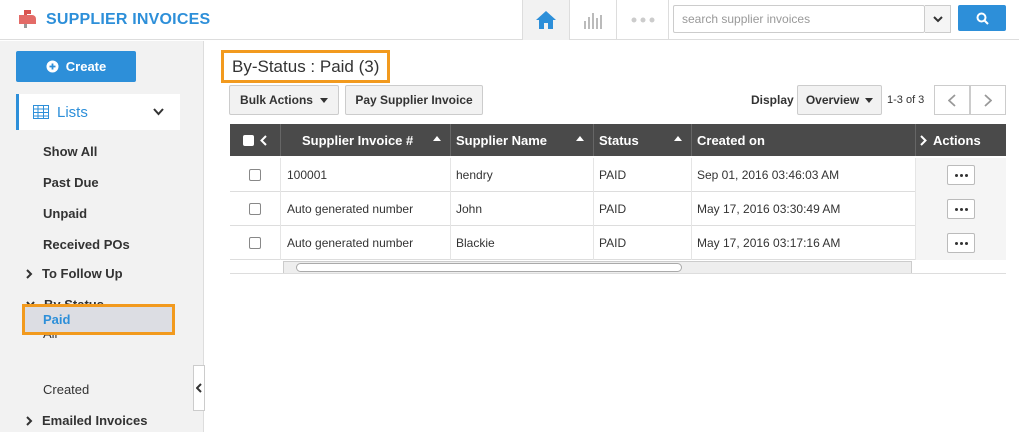 This screenshot has width=1019, height=432. What do you see at coordinates (799, 19) in the screenshot?
I see `search-input` at bounding box center [799, 19].